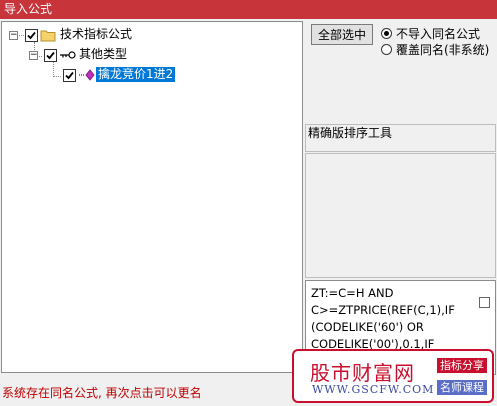 Image resolution: width=497 pixels, height=406 pixels. What do you see at coordinates (400, 138) in the screenshot?
I see `description-title: 精确版排序工具` at bounding box center [400, 138].